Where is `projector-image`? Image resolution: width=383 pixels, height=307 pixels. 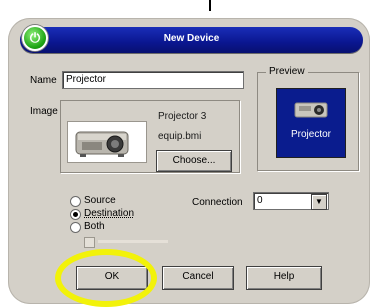
projector-image is located at coordinates (102, 144).